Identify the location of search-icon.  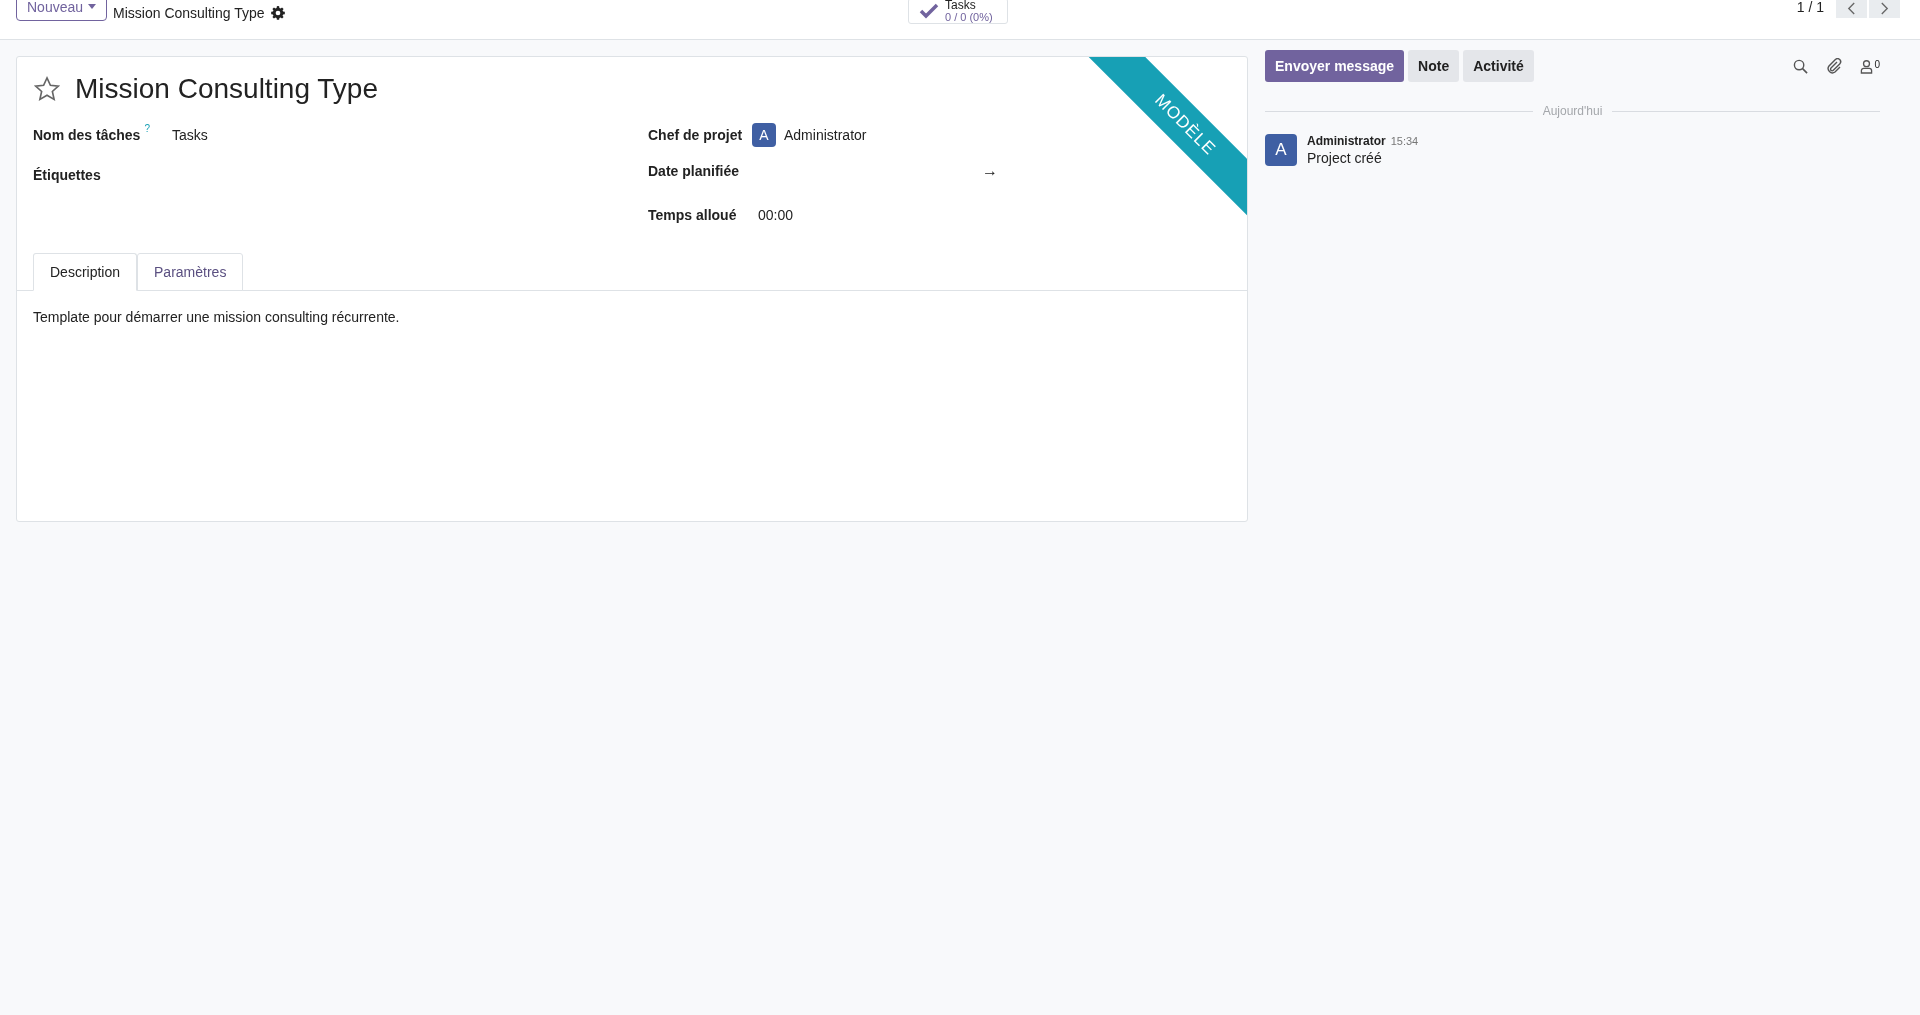
(1801, 66).